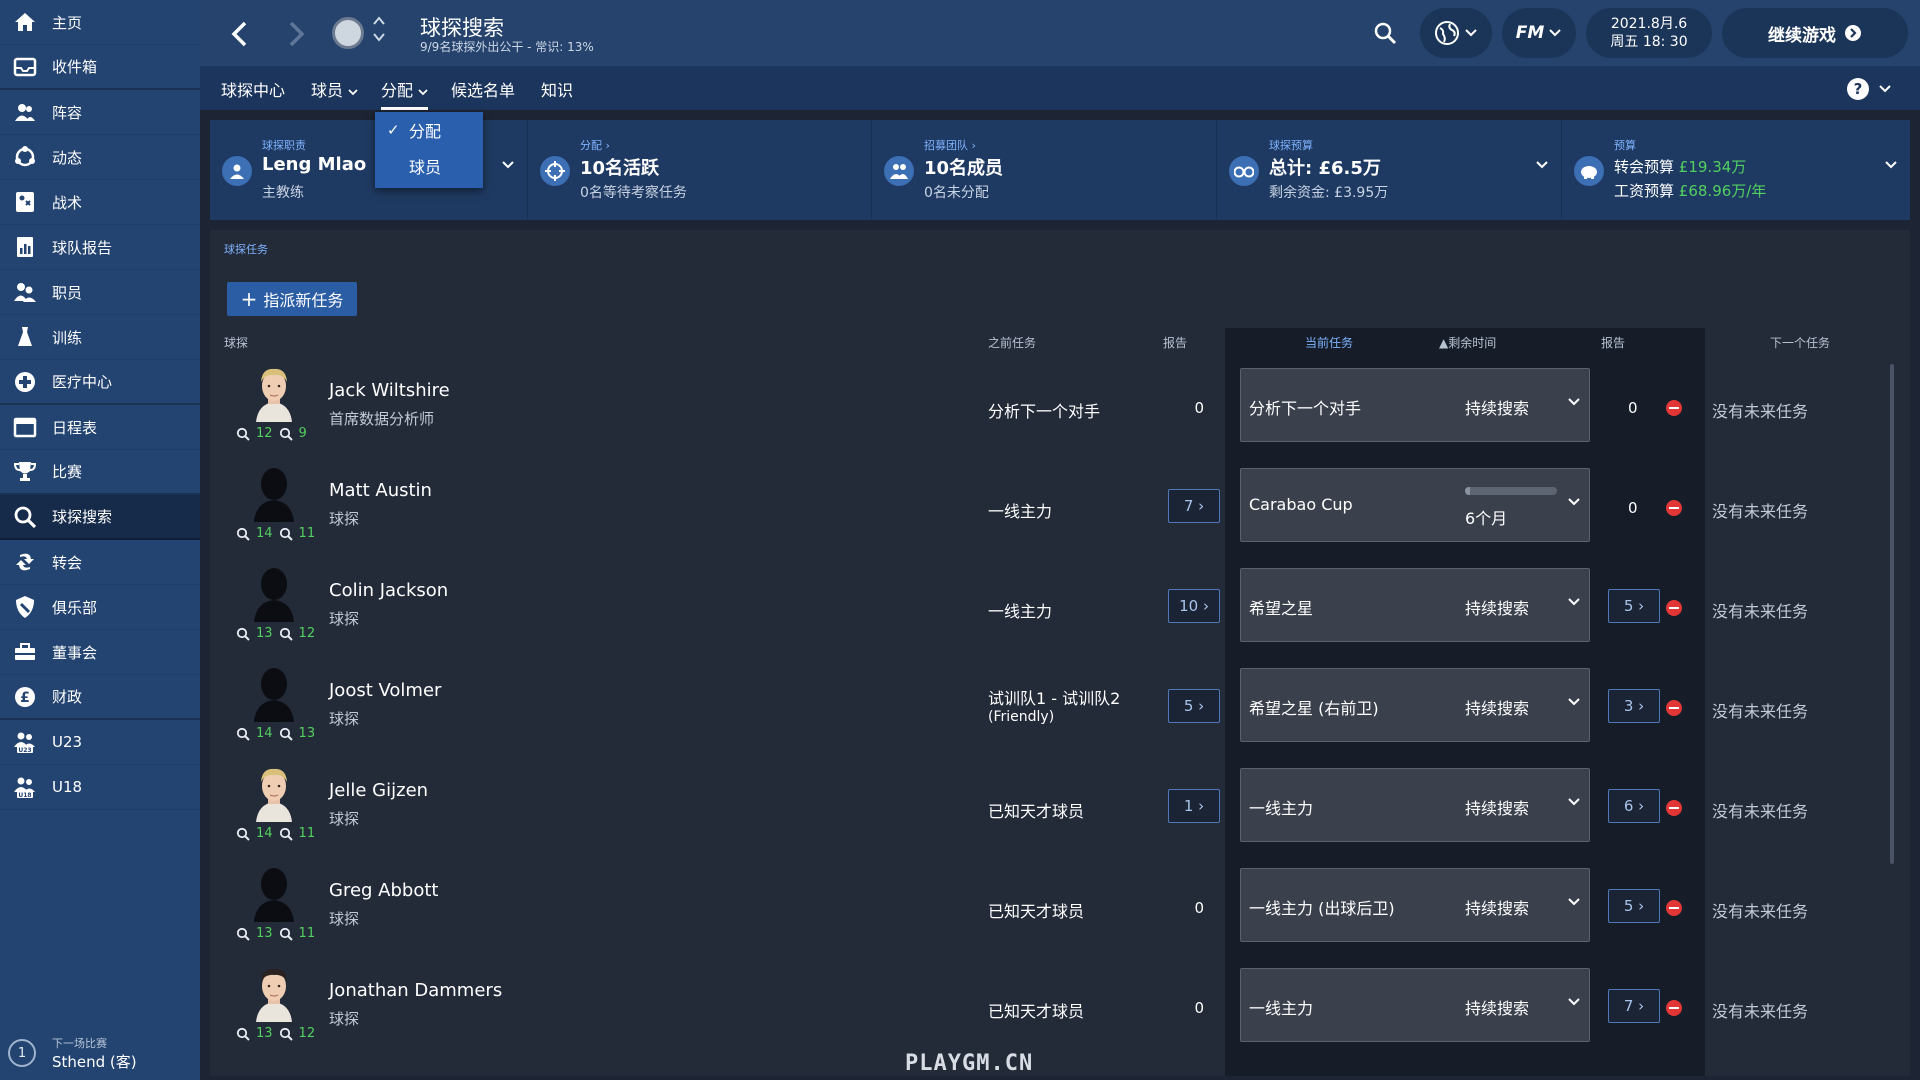  What do you see at coordinates (1194, 506) in the screenshot?
I see `previous-reports-button: 7 ›` at bounding box center [1194, 506].